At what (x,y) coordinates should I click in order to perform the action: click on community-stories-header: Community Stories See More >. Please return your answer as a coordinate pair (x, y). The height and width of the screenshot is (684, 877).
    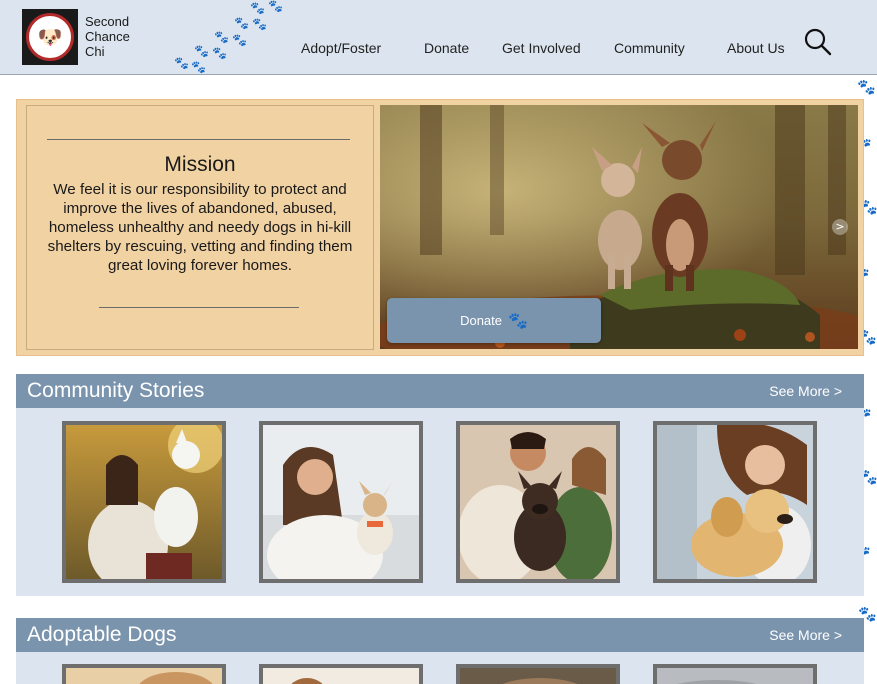
    Looking at the image, I should click on (440, 391).